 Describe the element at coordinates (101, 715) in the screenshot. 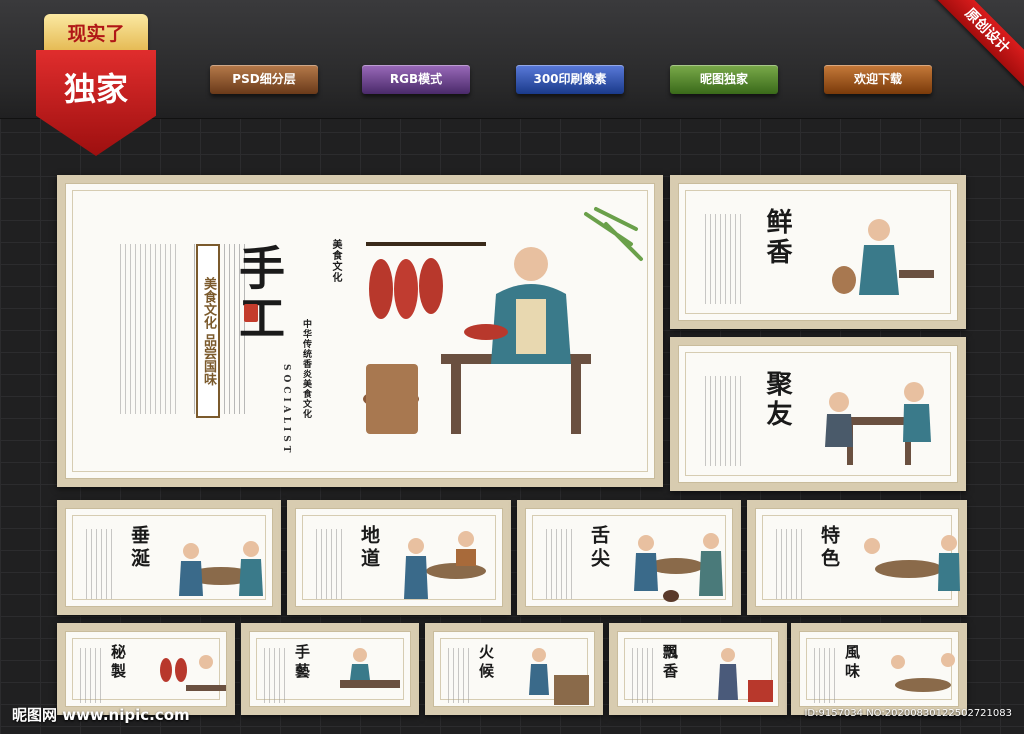

I see `site-watermark: 昵图网 www.nipic.com` at that location.